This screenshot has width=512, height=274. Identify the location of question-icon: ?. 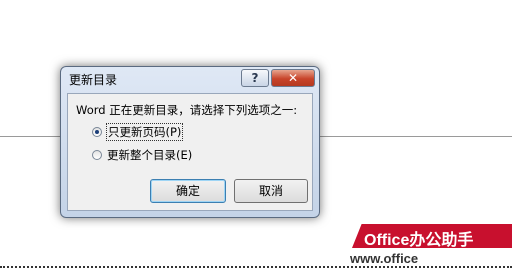
(255, 78).